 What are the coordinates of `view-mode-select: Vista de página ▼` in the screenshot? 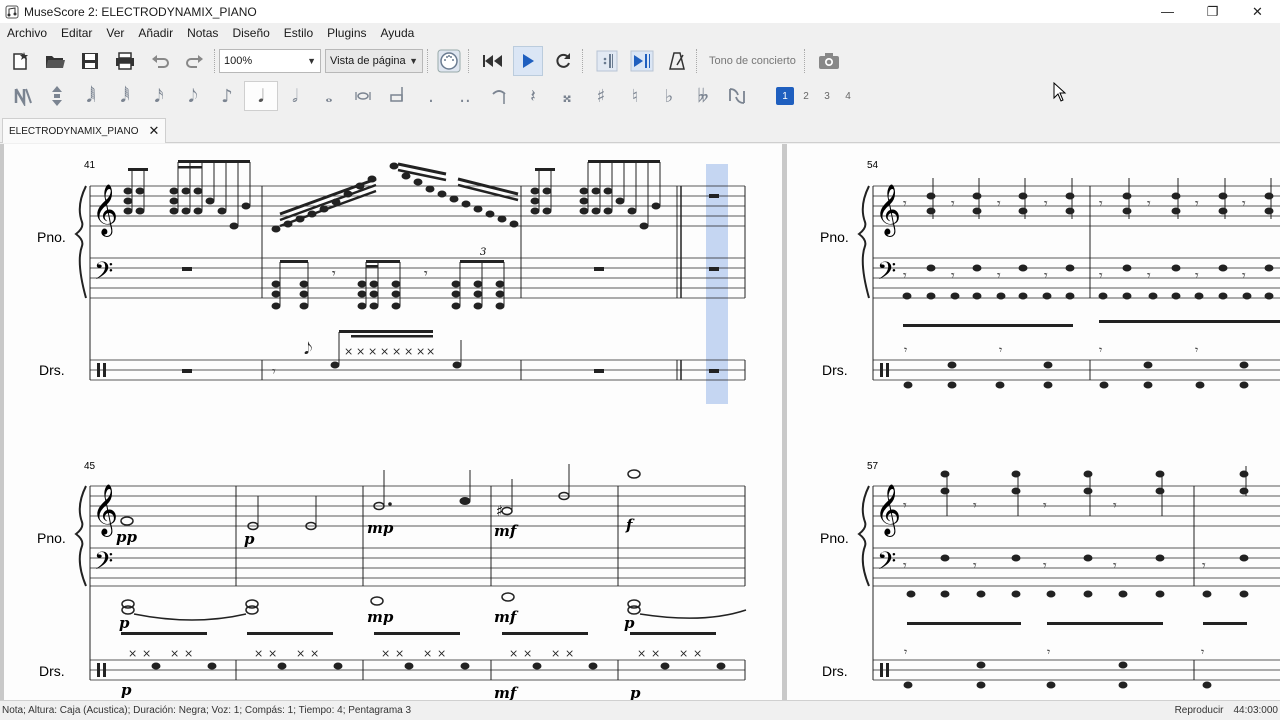 It's located at (374, 61).